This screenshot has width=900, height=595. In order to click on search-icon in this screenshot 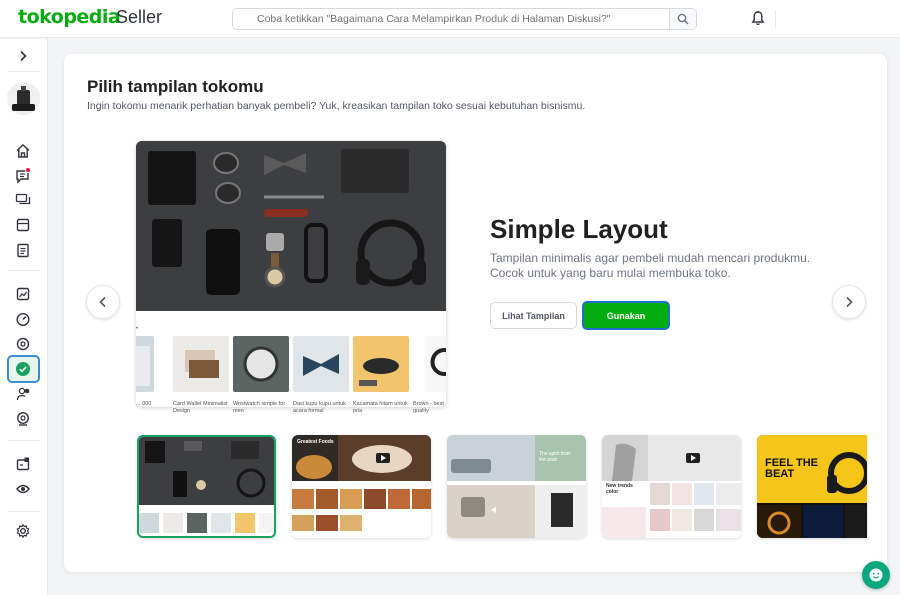, I will do `click(683, 19)`.